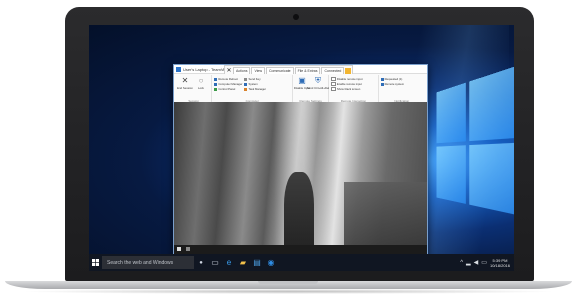 The width and height of the screenshot is (577, 297). What do you see at coordinates (246, 79) in the screenshot?
I see `keyboard-icon` at bounding box center [246, 79].